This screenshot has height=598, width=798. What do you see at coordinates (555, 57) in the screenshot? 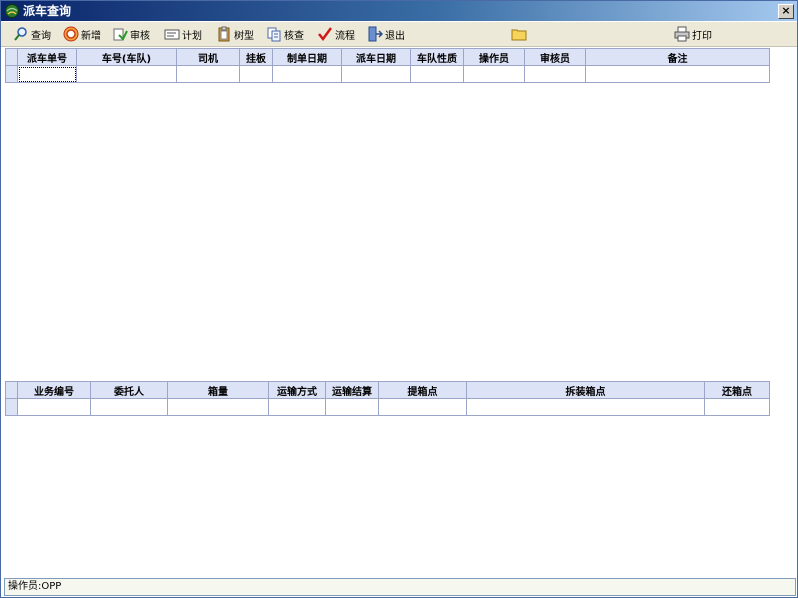
I see `column-header: 审核员` at bounding box center [555, 57].